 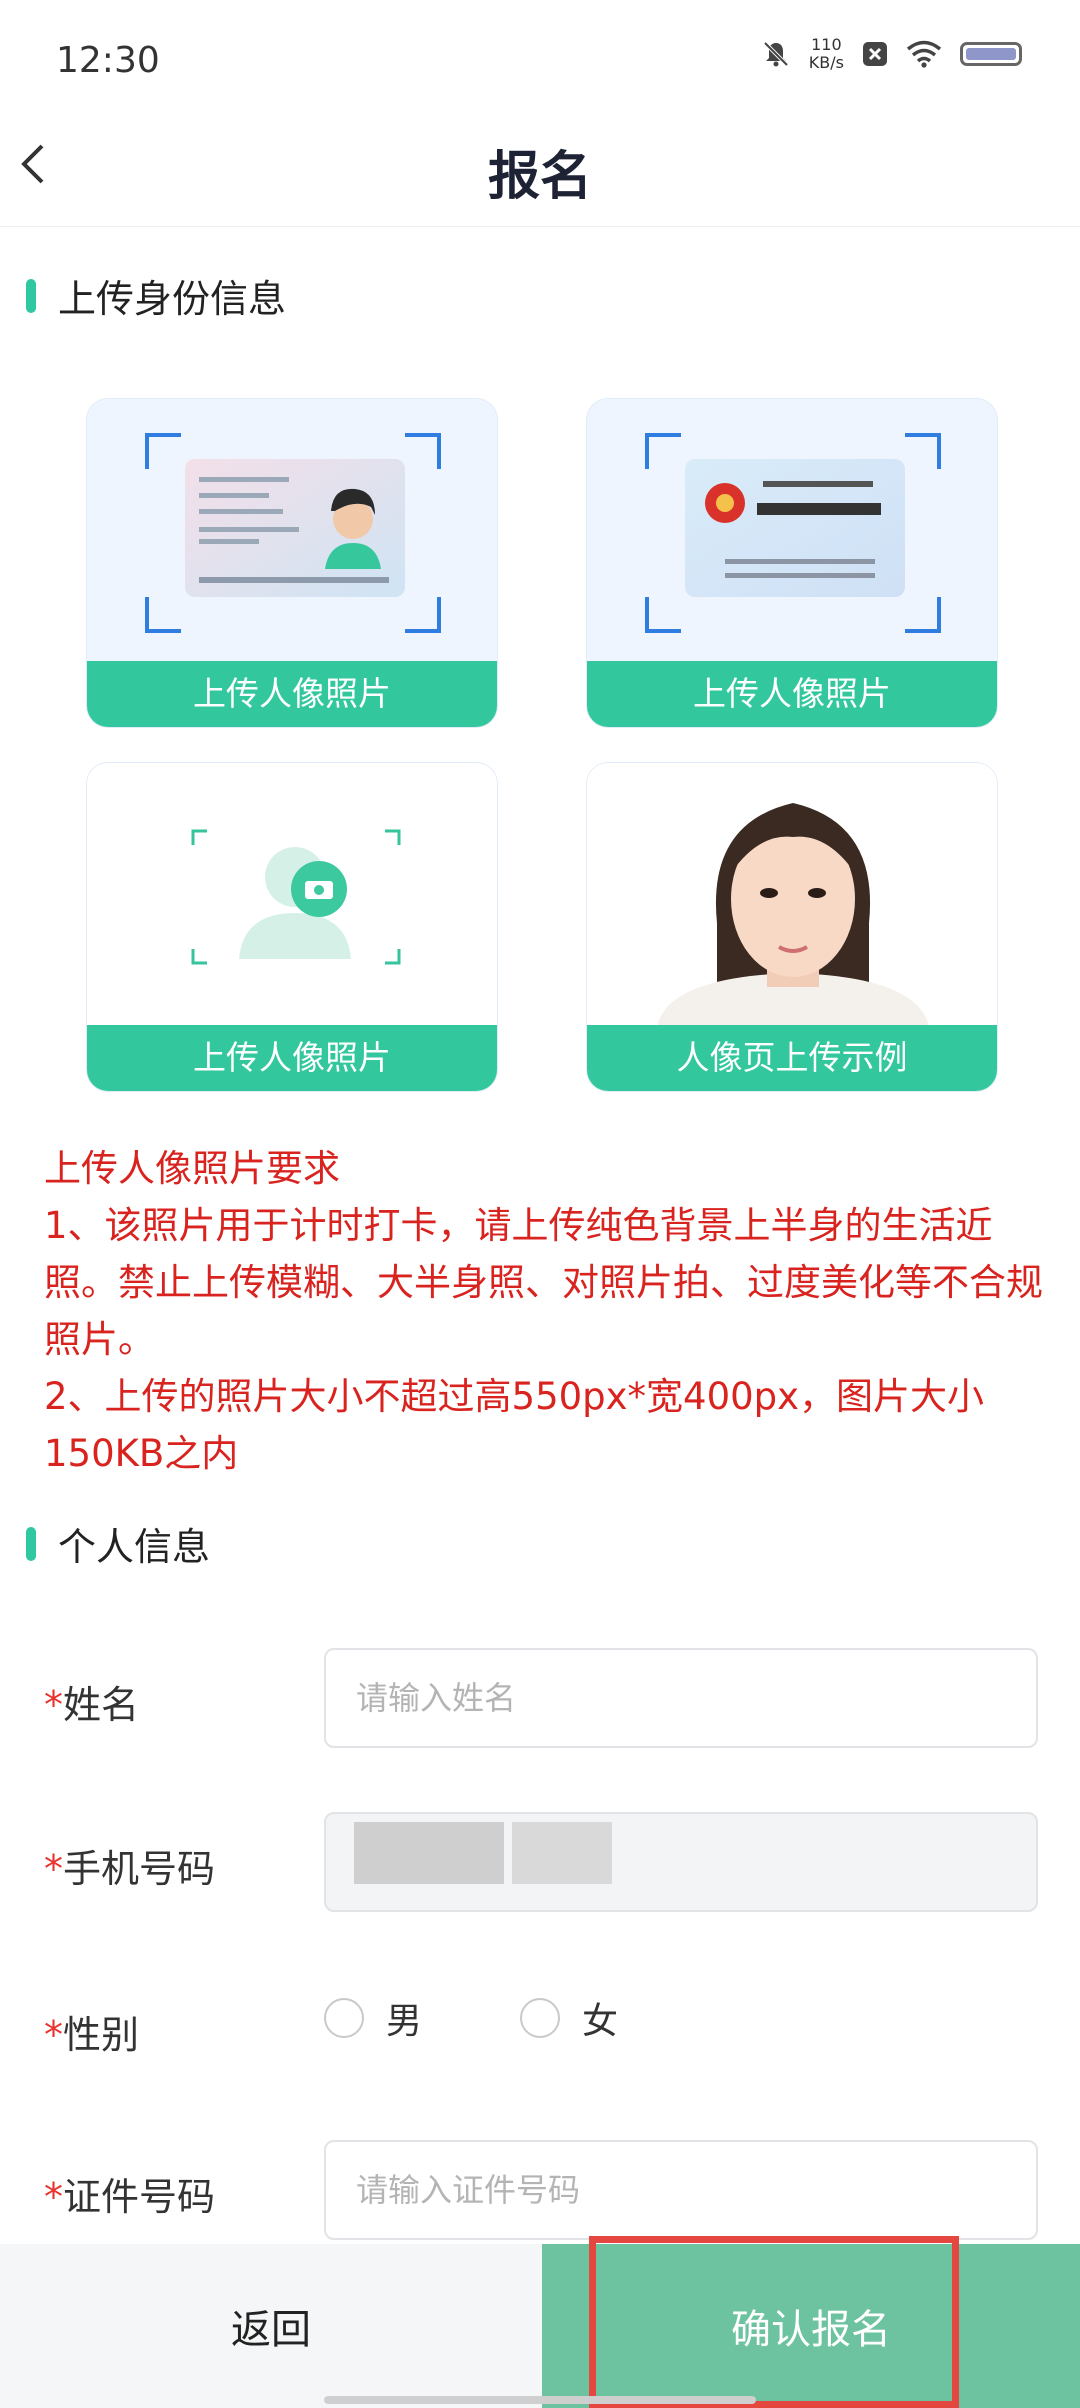 What do you see at coordinates (569, 2018) in the screenshot?
I see `gender-female-radio: 女` at bounding box center [569, 2018].